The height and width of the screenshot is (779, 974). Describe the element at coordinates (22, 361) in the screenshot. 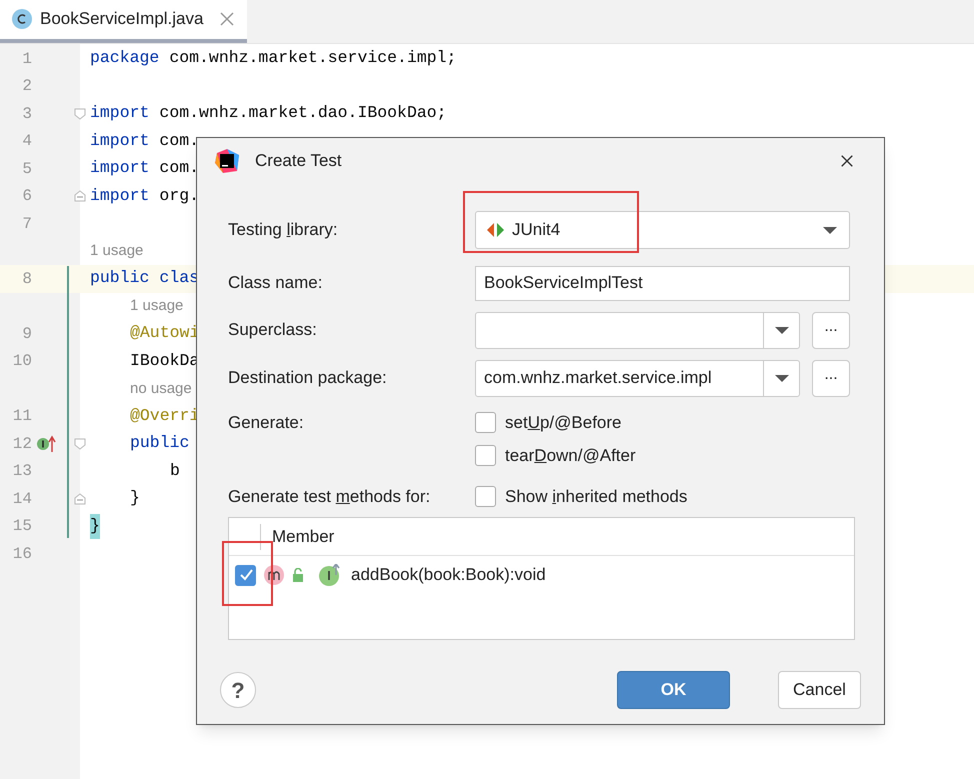

I see `line-number: 10` at that location.